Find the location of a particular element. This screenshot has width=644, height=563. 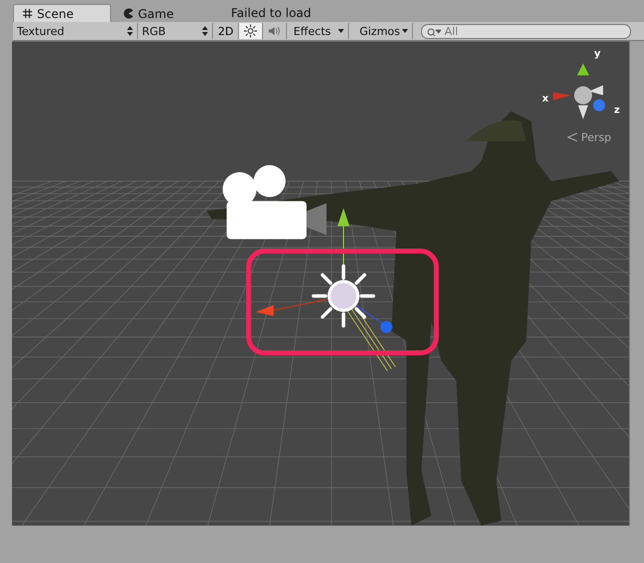

view-tab: Game is located at coordinates (163, 13).